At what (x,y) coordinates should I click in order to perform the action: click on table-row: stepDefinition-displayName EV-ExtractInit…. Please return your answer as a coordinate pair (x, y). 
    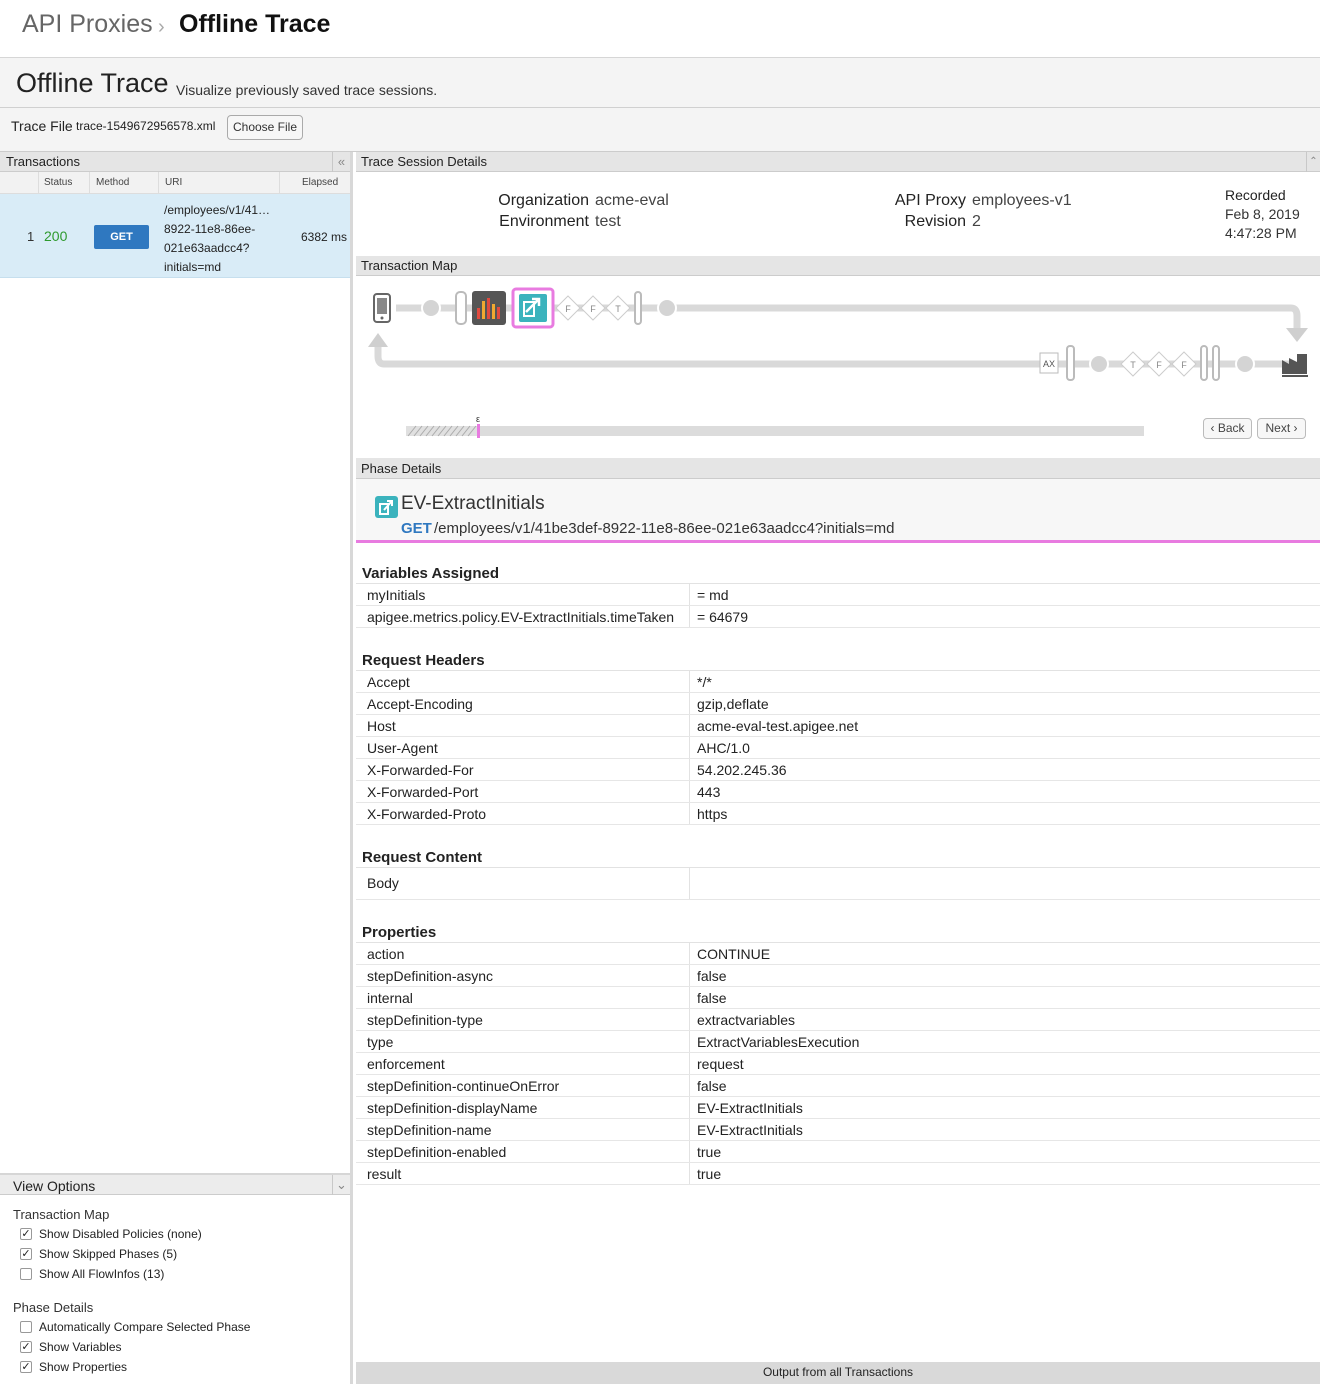
    Looking at the image, I should click on (838, 1108).